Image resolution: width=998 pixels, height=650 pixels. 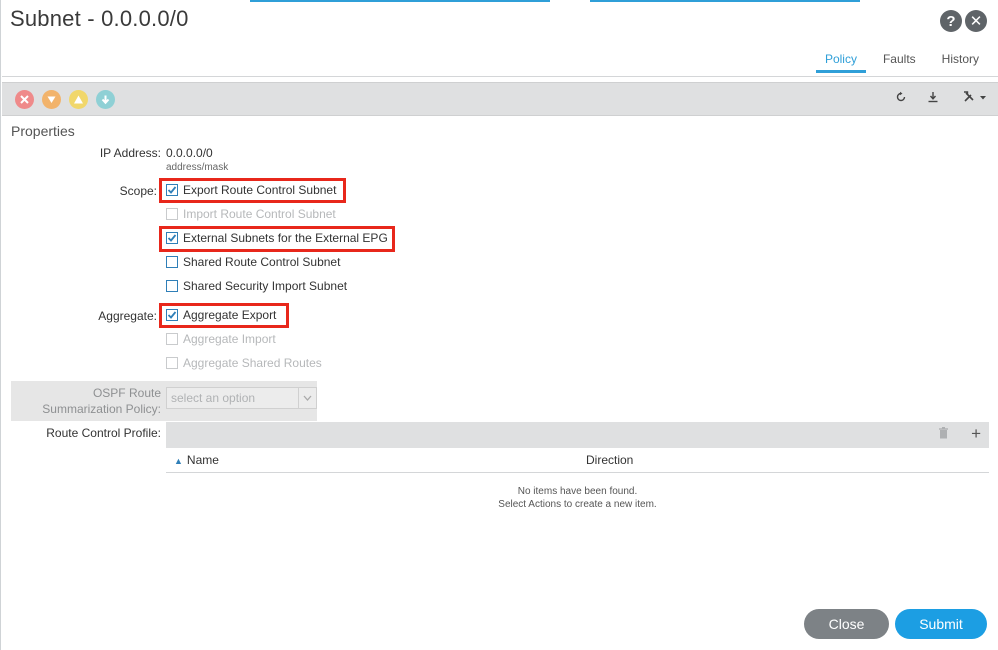 I want to click on scope-option-external-subnets: External Subnets for the External EPG, so click(x=277, y=238).